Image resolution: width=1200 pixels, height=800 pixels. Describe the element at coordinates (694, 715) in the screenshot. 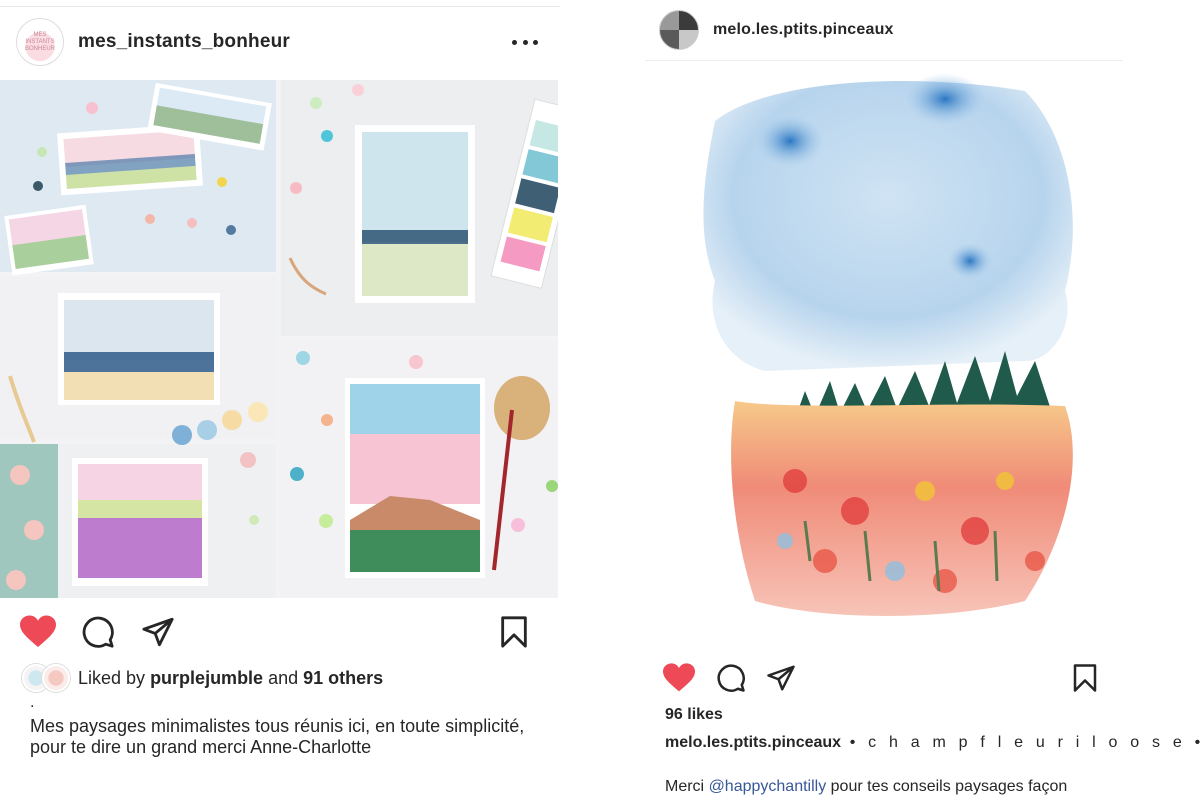

I see `likes-count: 96 likes` at that location.